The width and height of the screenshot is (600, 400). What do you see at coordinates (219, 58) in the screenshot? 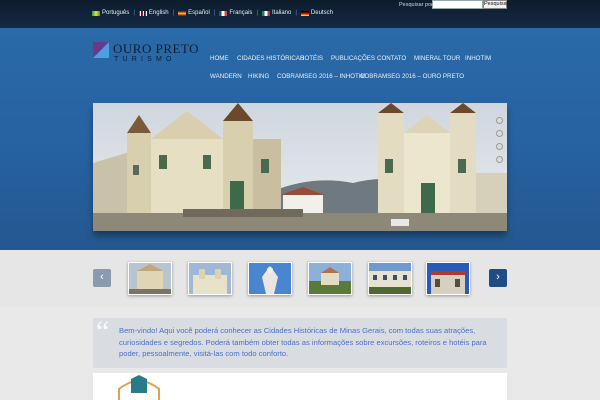
I see `nav-home: HOME` at bounding box center [219, 58].